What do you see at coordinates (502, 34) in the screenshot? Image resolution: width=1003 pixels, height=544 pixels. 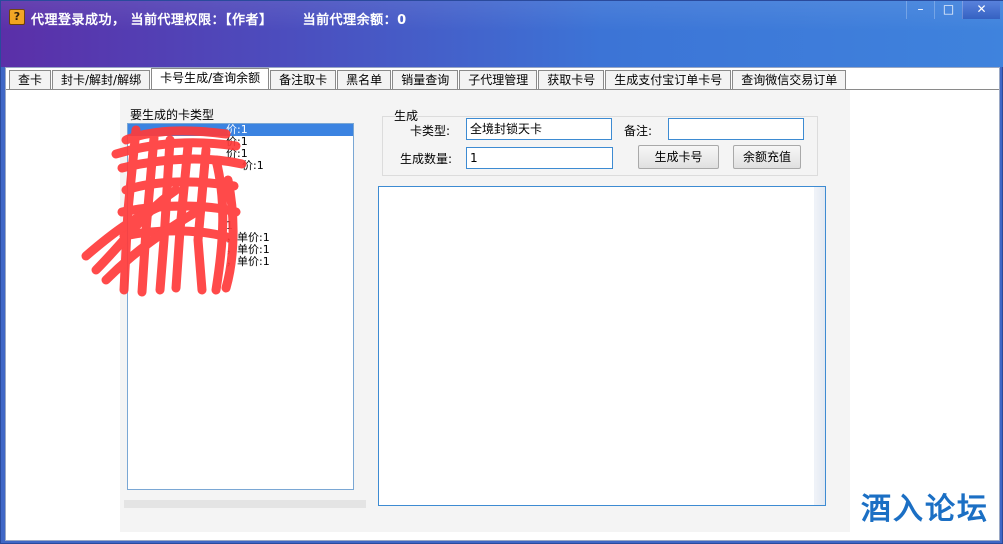 I see `title-bar: ? 代理登录成功， 当前代理权限：【作者】 当前代理余额：0 – □ ✕` at bounding box center [502, 34].